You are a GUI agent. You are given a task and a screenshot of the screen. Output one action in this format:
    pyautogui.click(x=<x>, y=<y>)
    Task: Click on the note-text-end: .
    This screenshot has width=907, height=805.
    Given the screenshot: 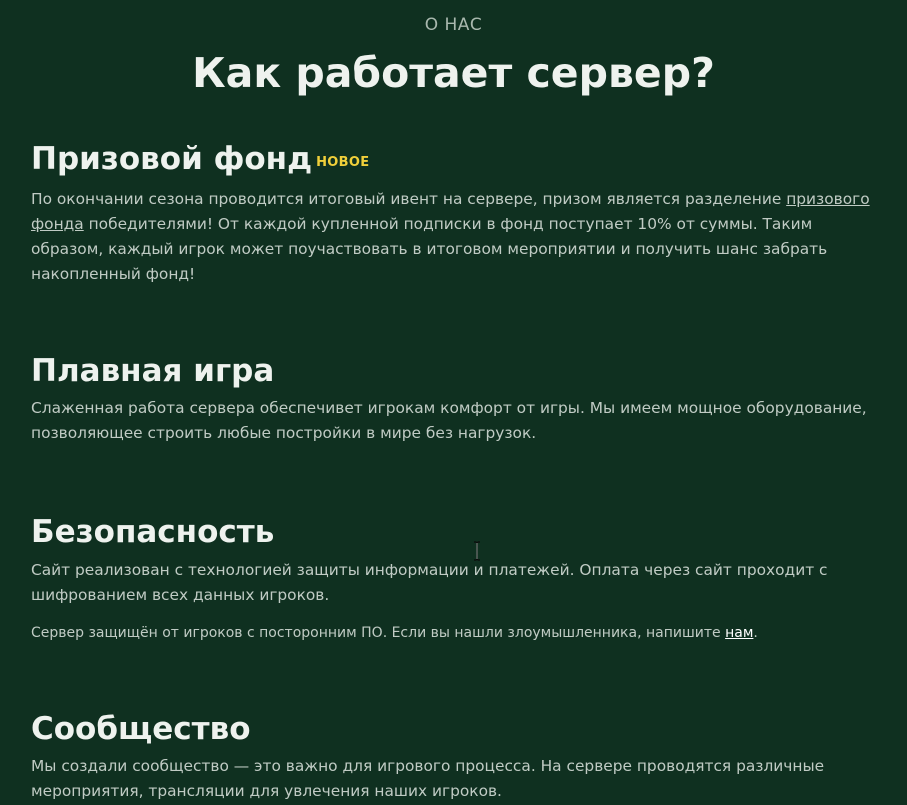 What is the action you would take?
    pyautogui.click(x=755, y=633)
    